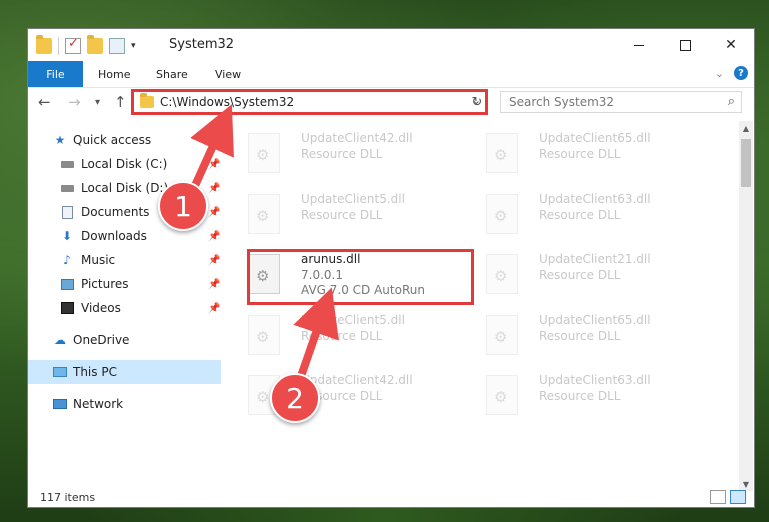  What do you see at coordinates (120, 102) in the screenshot?
I see `up-button: ↑` at bounding box center [120, 102].